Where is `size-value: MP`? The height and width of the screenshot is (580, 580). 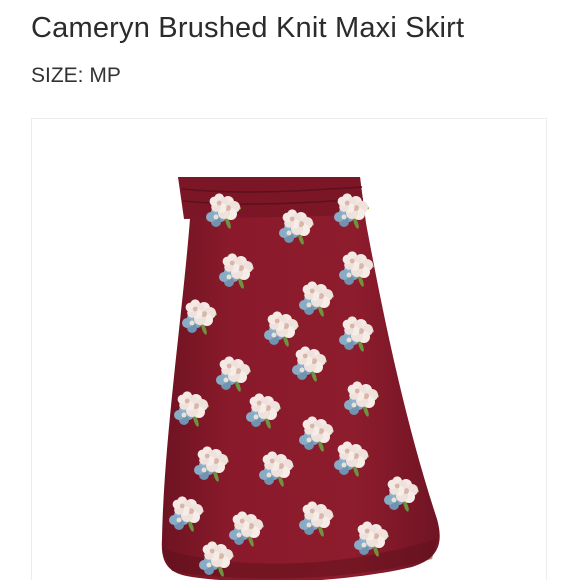
size-value: MP is located at coordinates (105, 75).